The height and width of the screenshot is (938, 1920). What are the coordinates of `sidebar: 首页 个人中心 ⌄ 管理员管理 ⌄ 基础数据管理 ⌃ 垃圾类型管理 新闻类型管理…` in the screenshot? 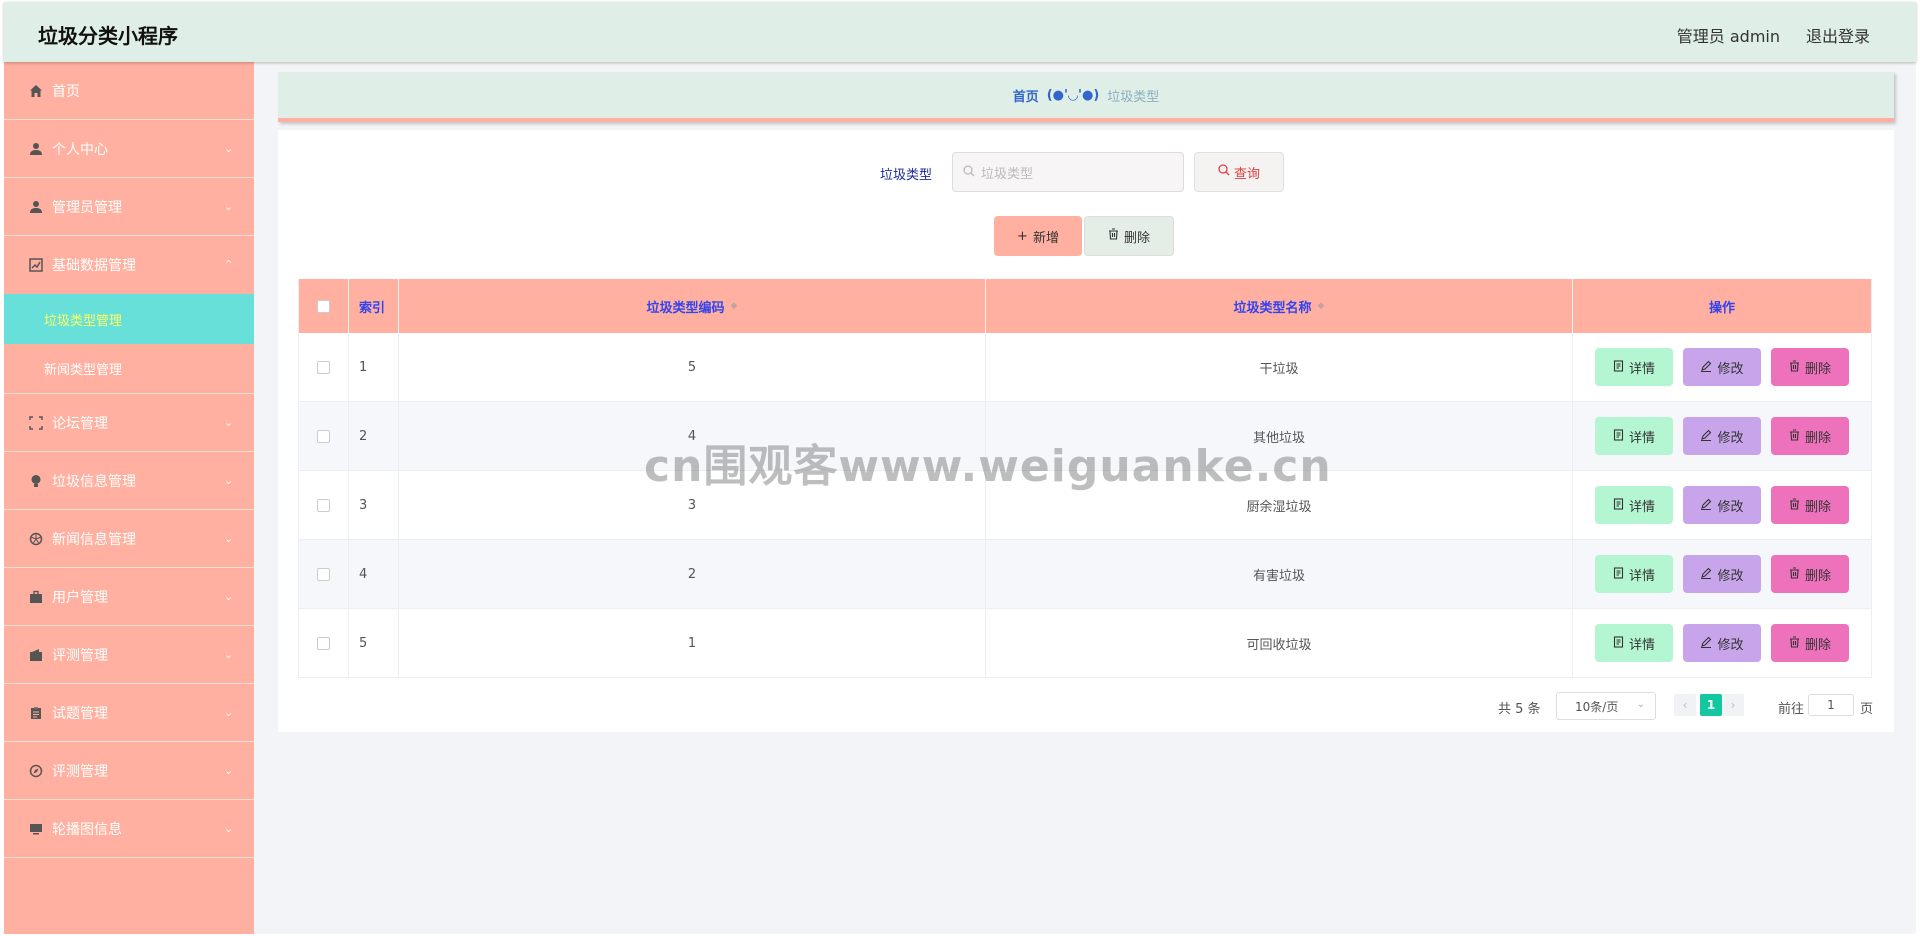 It's located at (129, 498).